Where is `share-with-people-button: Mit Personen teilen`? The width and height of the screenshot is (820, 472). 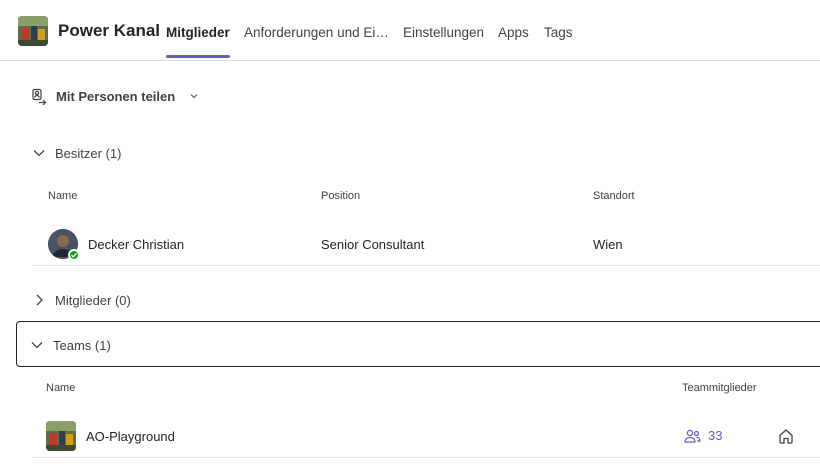 share-with-people-button: Mit Personen teilen is located at coordinates (114, 96).